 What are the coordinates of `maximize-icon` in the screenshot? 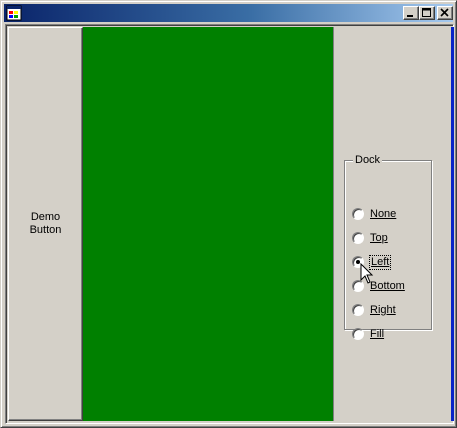 It's located at (426, 12).